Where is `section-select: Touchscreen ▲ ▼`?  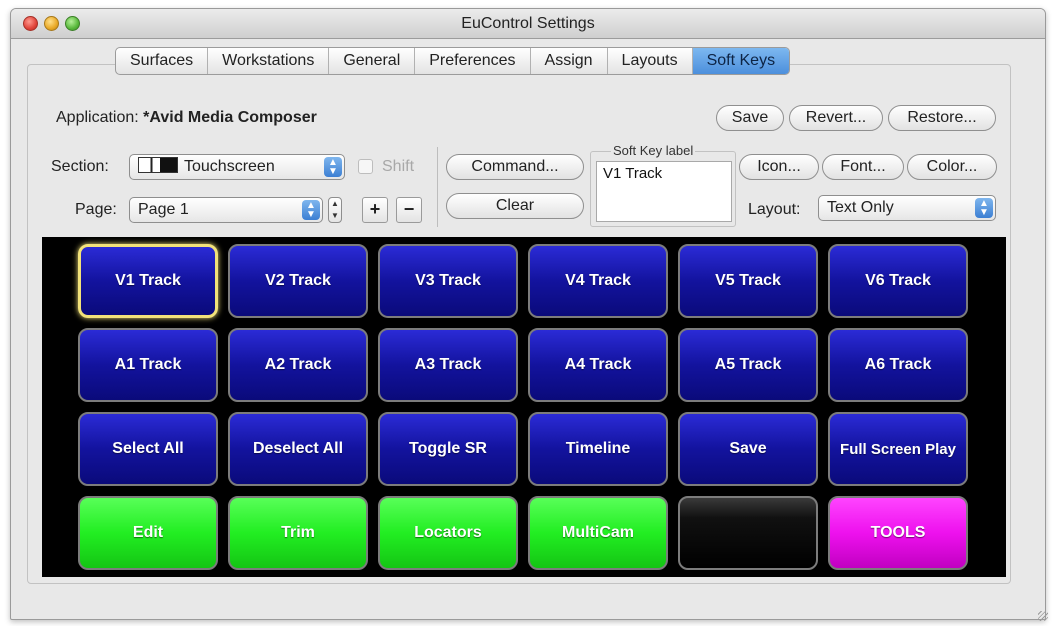
section-select: Touchscreen ▲ ▼ is located at coordinates (237, 167).